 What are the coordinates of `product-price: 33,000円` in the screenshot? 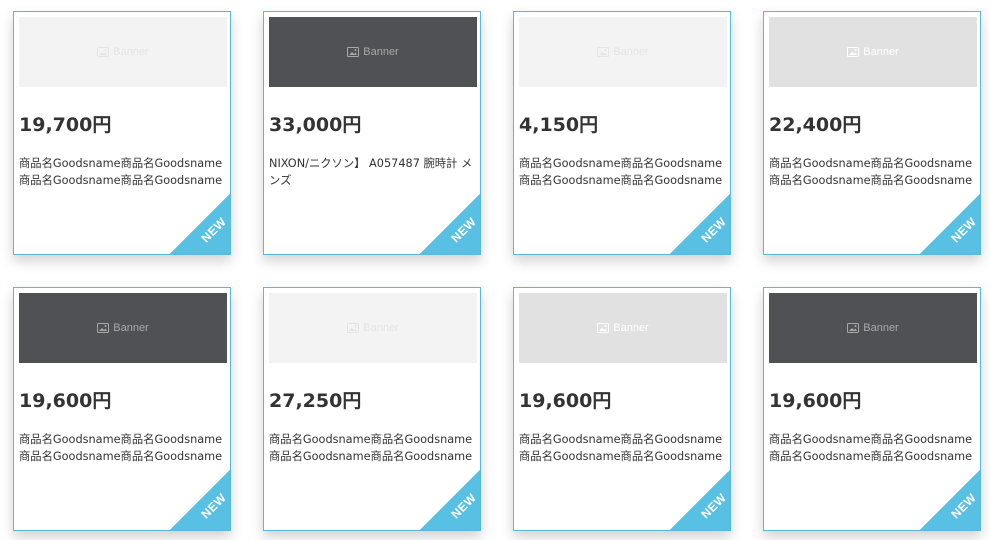 It's located at (315, 125).